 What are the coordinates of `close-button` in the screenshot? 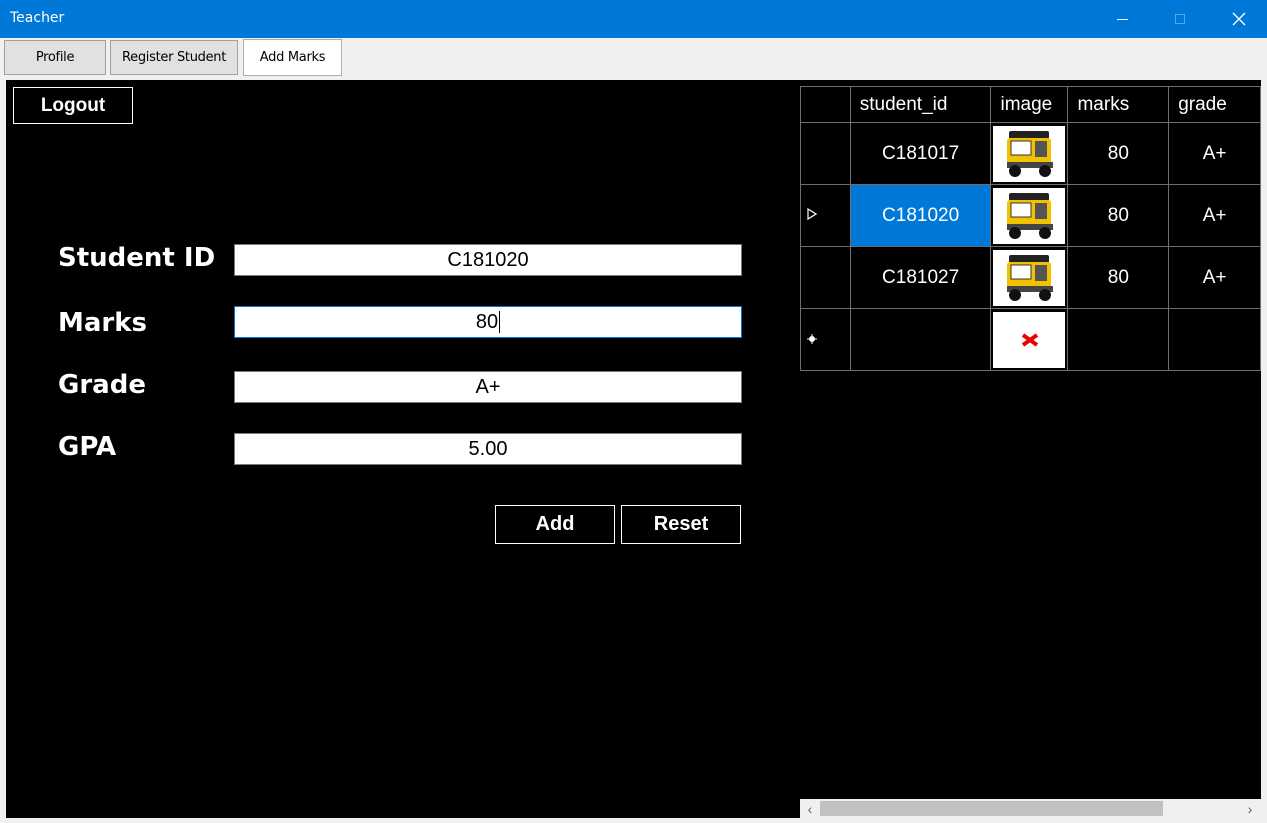 It's located at (1239, 19).